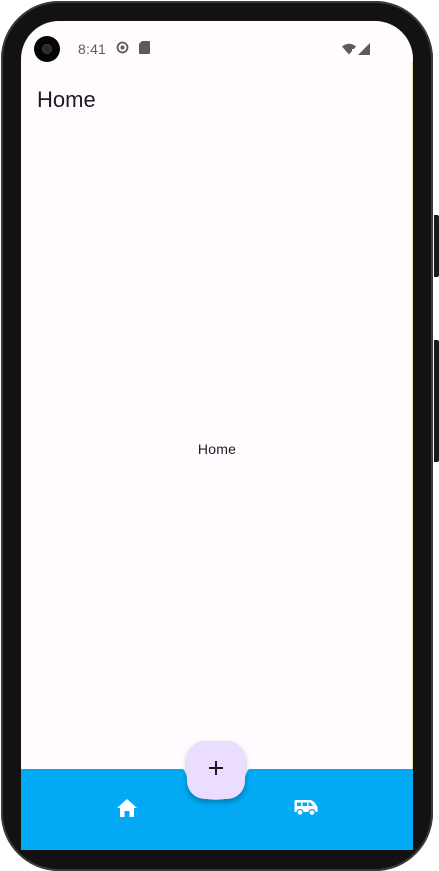 The height and width of the screenshot is (871, 439). Describe the element at coordinates (92, 49) in the screenshot. I see `status-time: 8:41` at that location.